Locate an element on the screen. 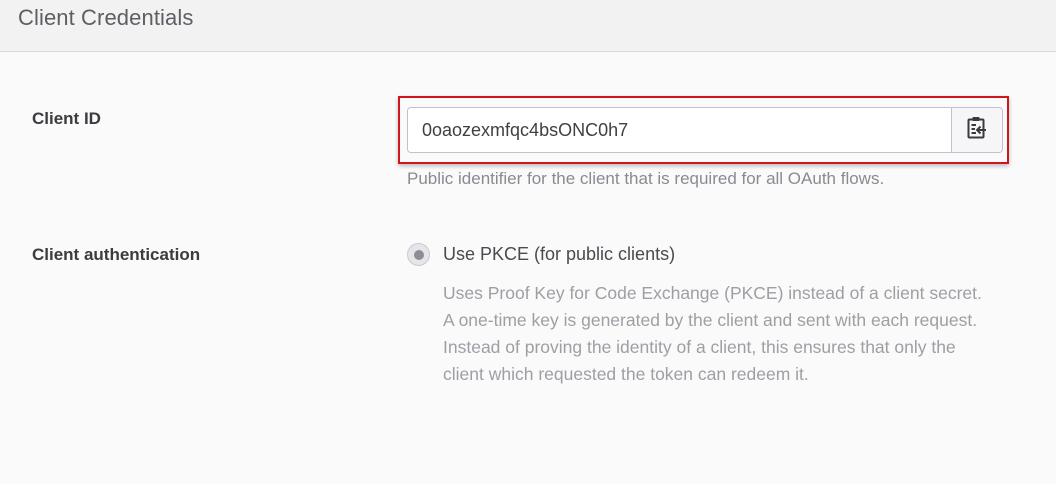  panel-header: Client Credentials is located at coordinates (528, 26).